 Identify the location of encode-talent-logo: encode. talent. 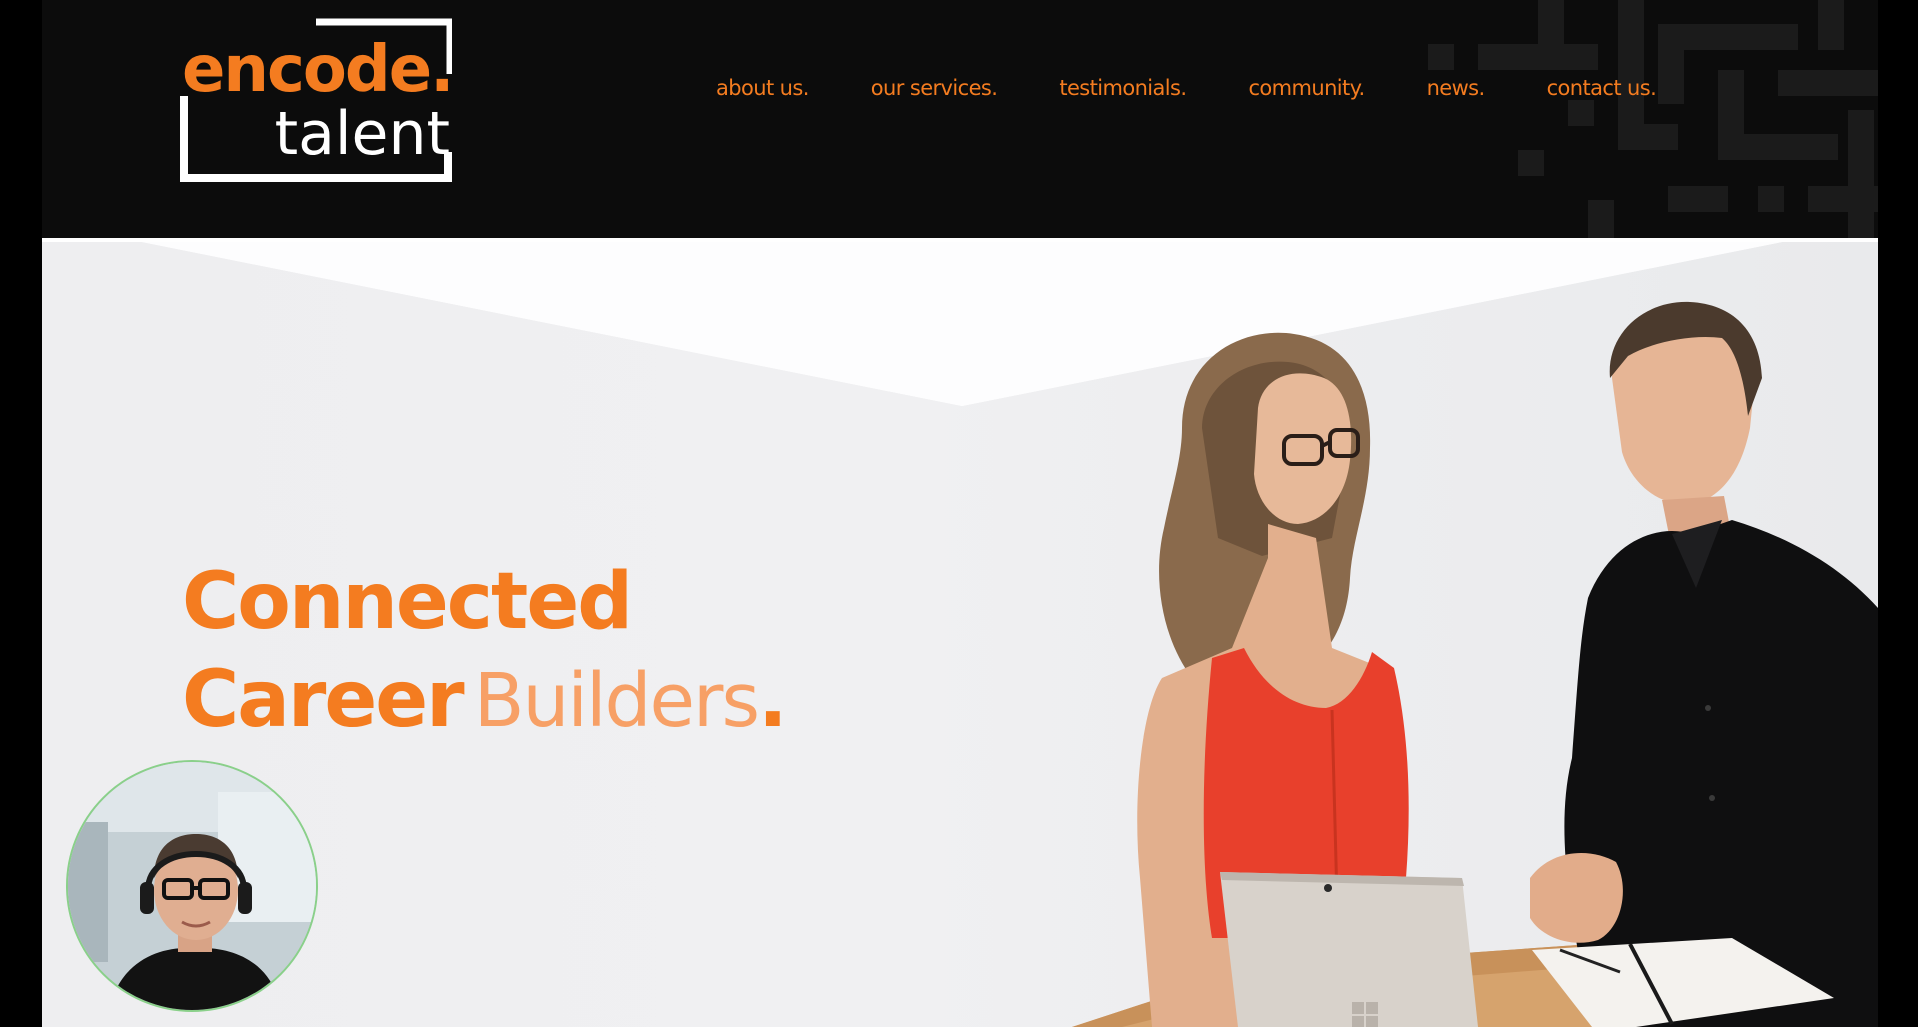
(317, 100).